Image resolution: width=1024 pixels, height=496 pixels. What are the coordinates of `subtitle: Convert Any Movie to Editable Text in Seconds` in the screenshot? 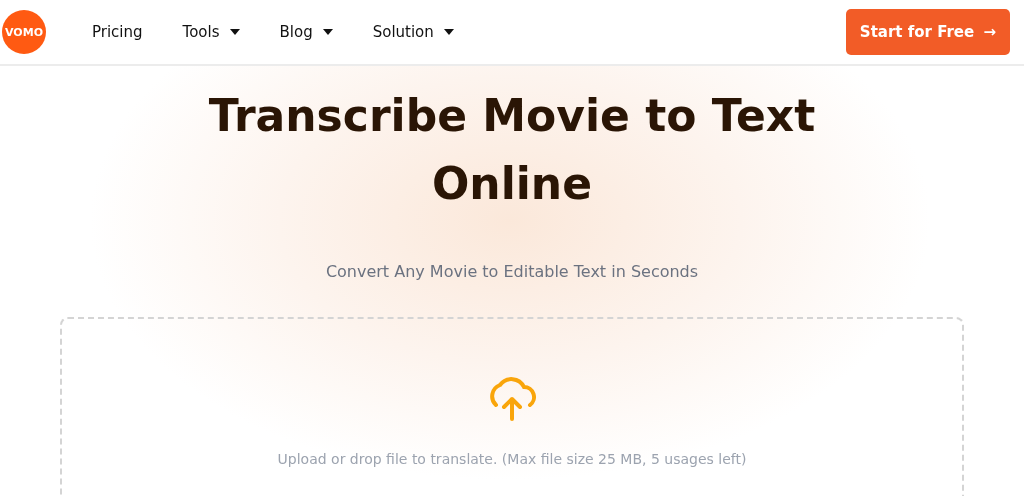 It's located at (512, 271).